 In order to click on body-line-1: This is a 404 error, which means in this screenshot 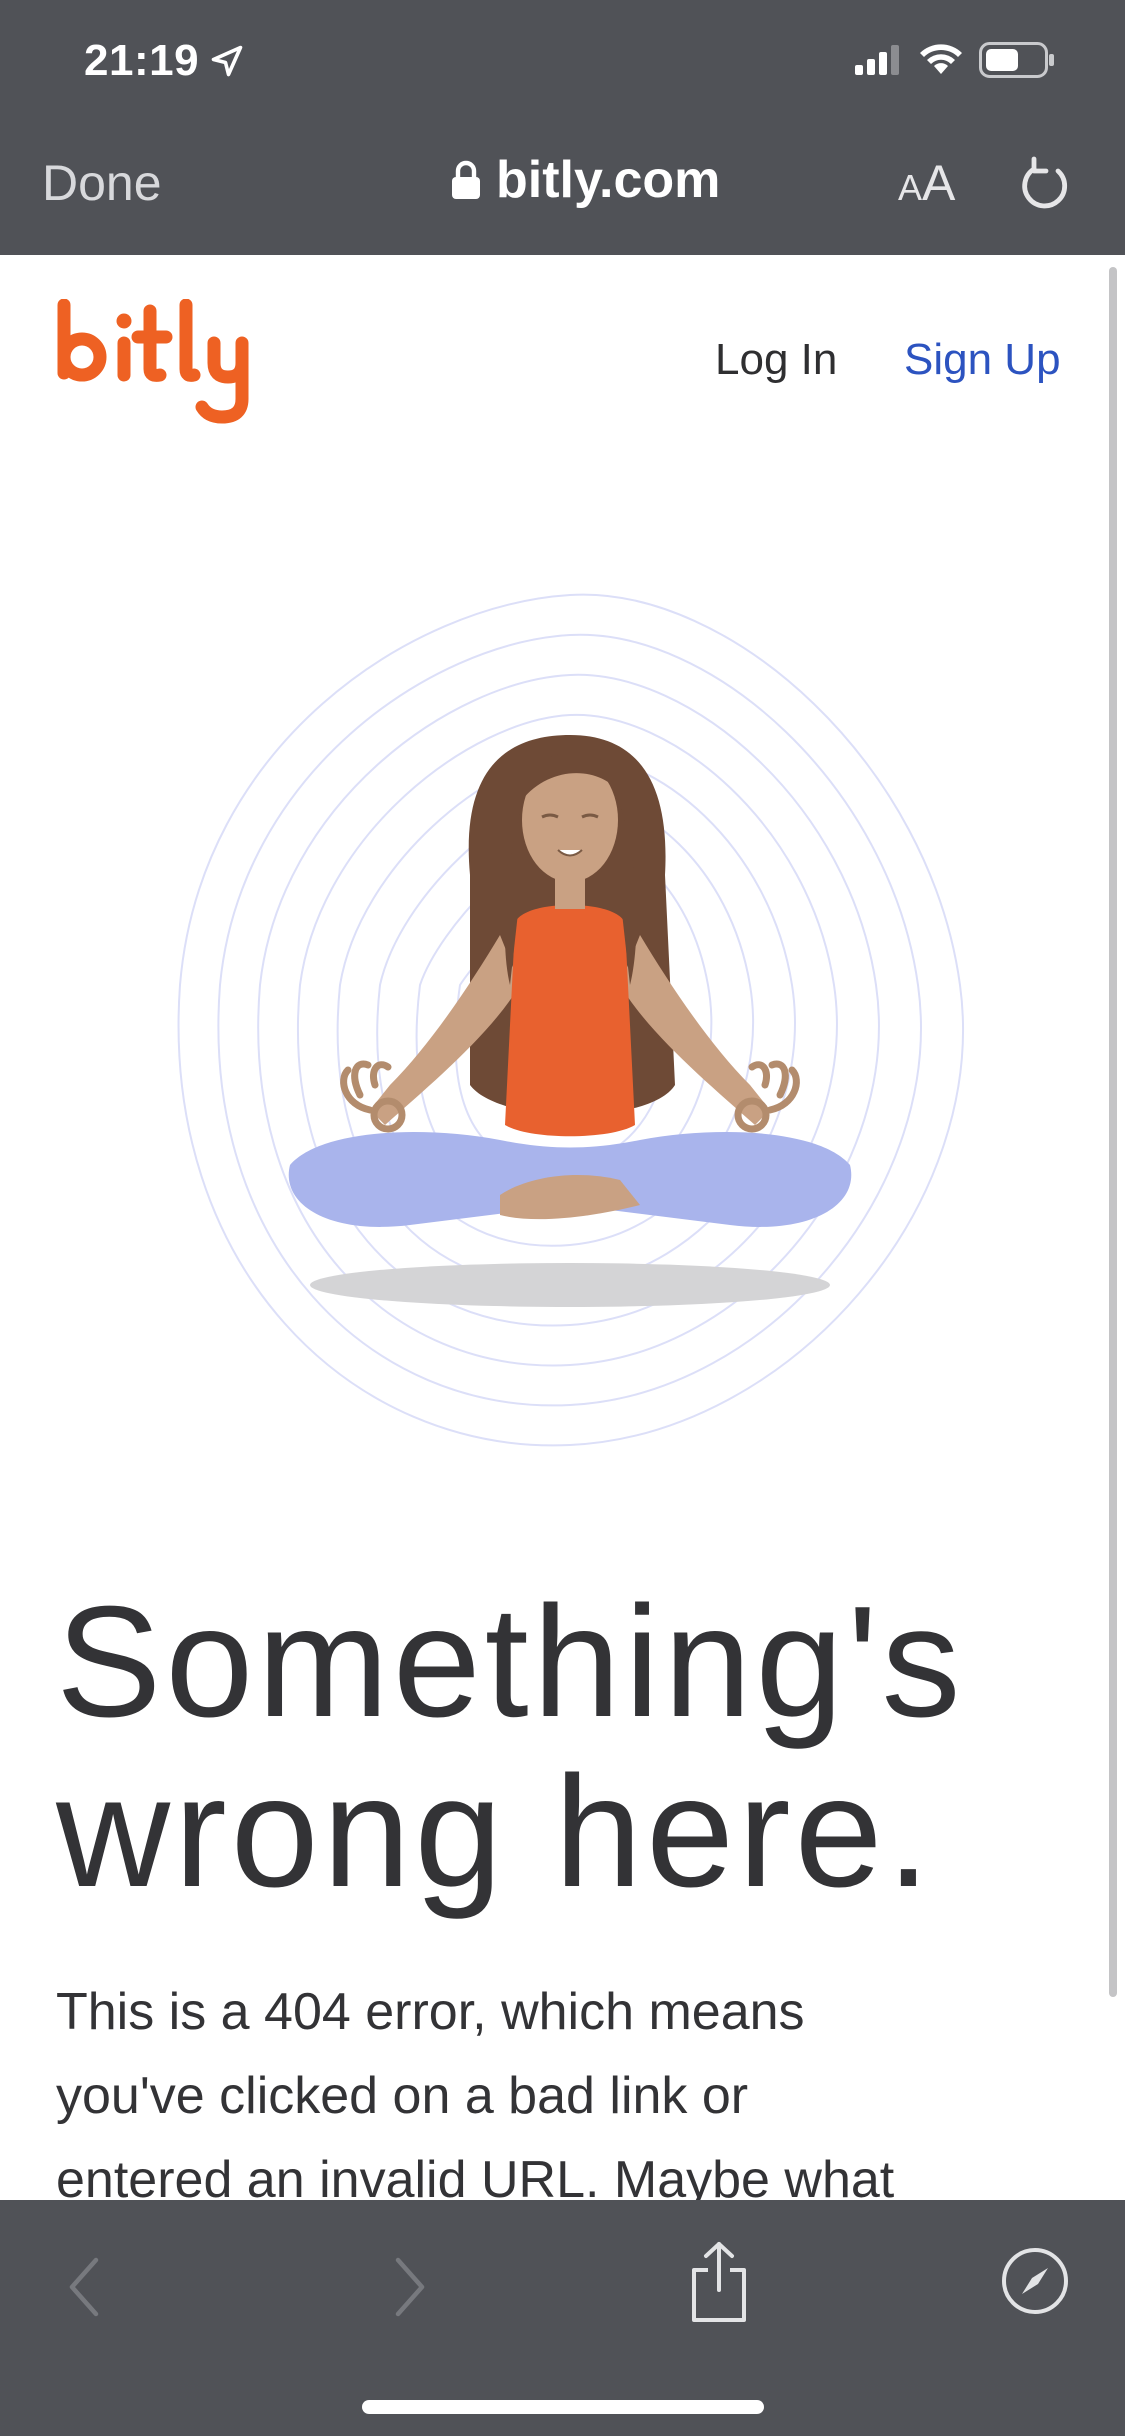, I will do `click(430, 2012)`.